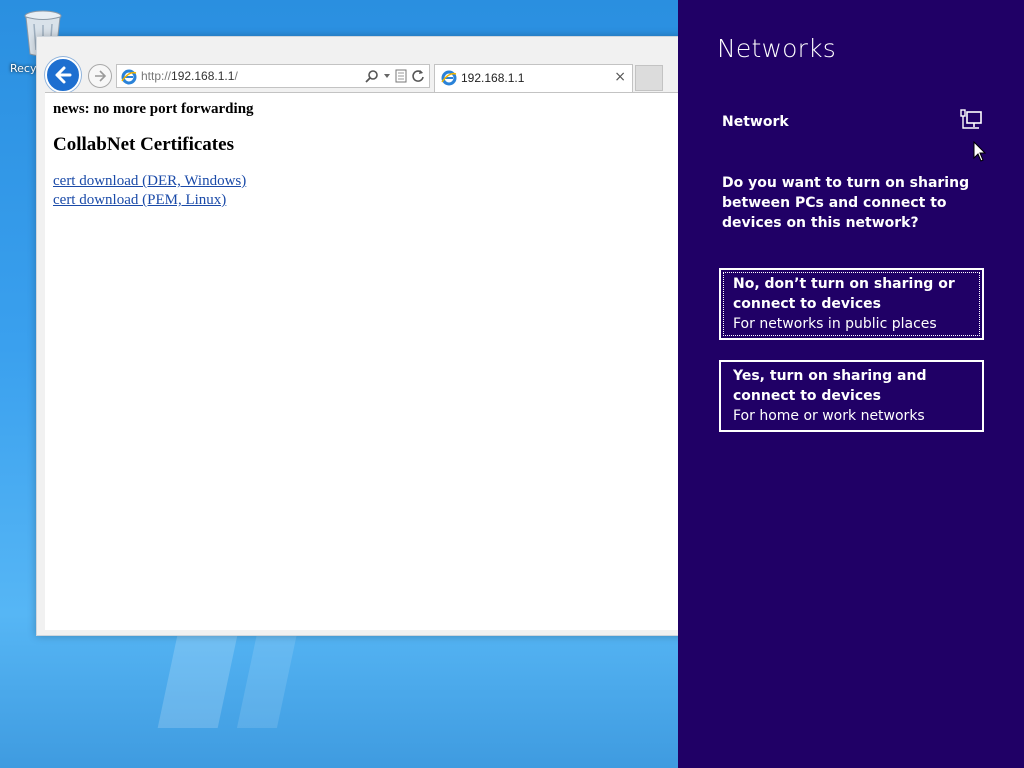 This screenshot has height=768, width=1024. I want to click on address-text: http://192.168.1.1/, so click(189, 76).